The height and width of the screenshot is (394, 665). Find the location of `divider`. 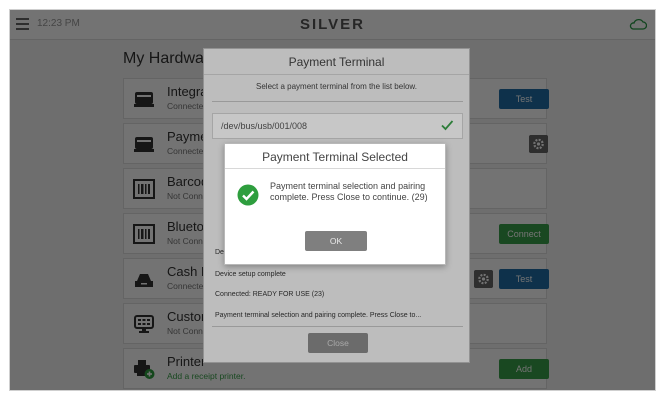

divider is located at coordinates (335, 168).